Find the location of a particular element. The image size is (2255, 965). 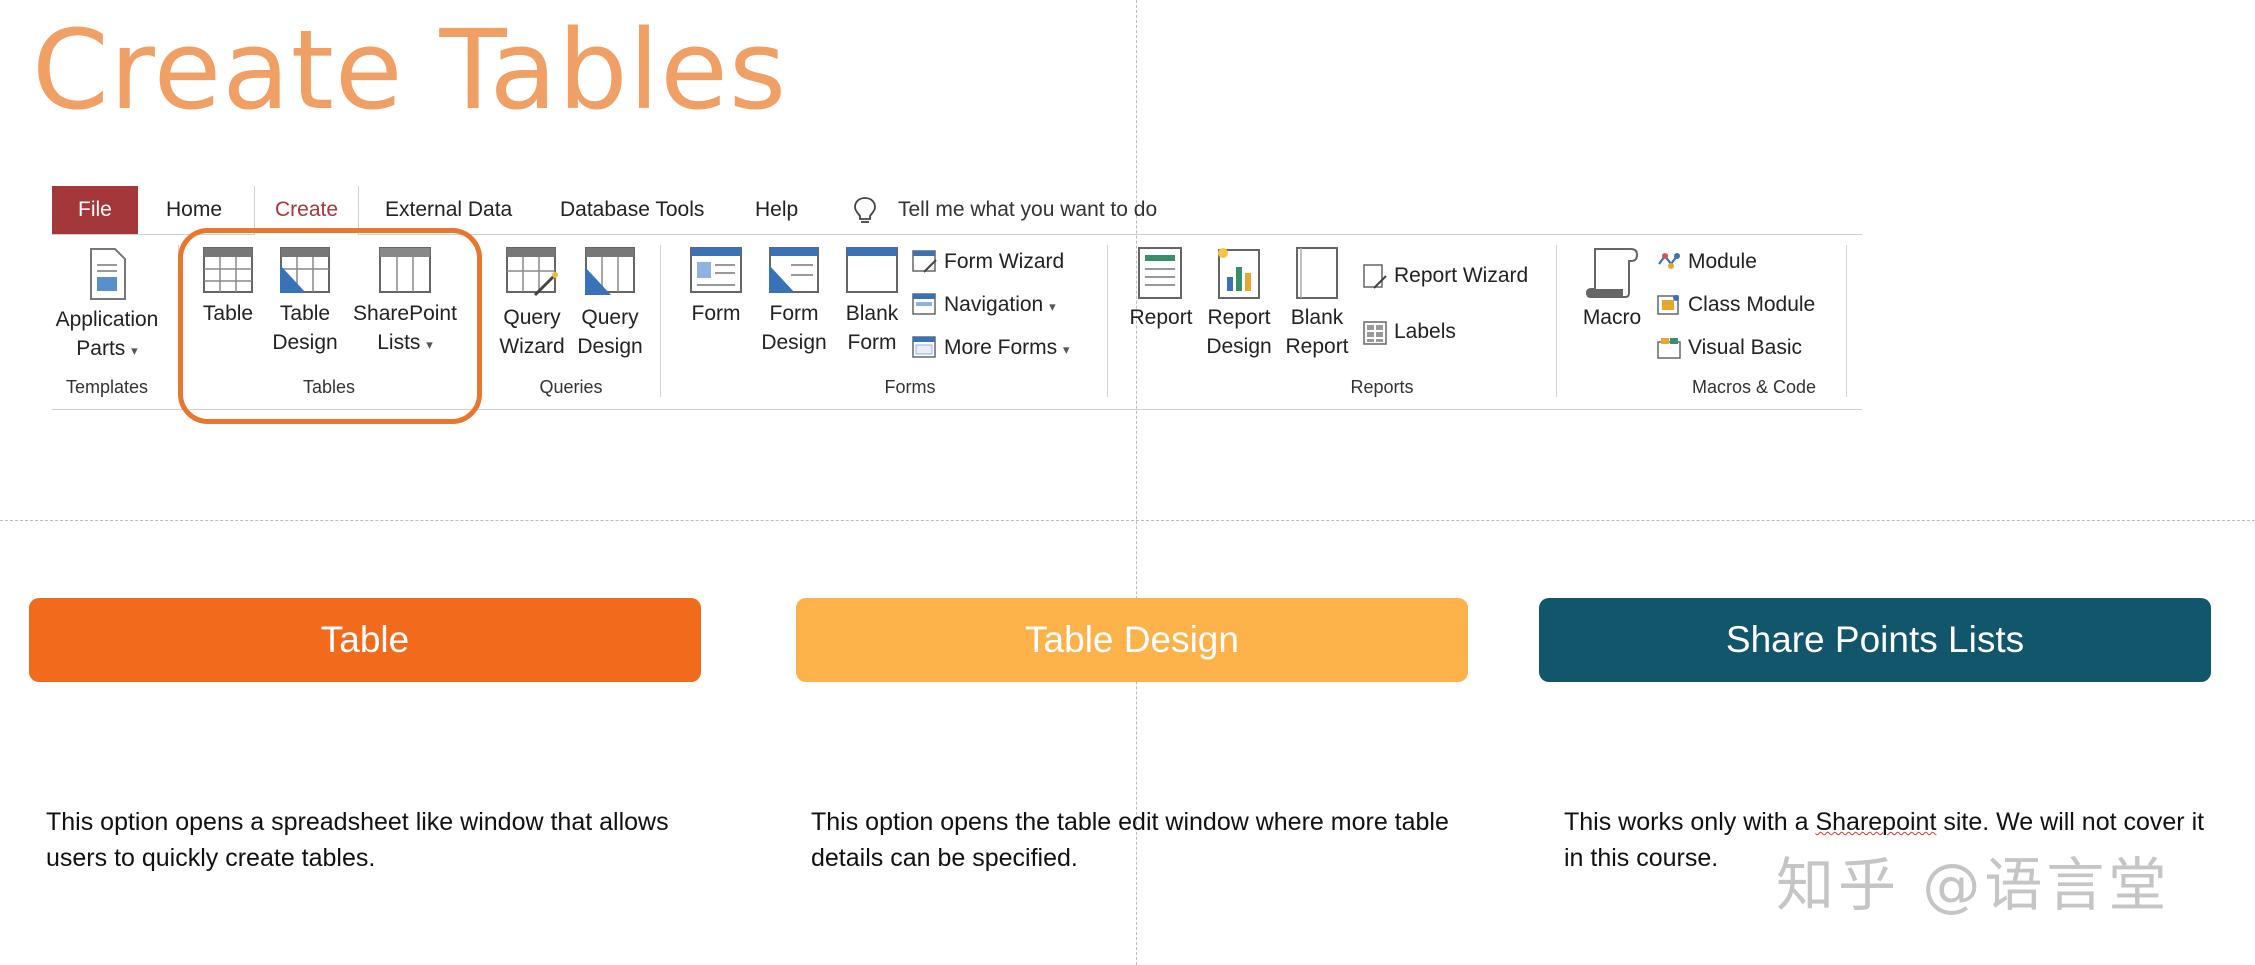

form-icon is located at coordinates (716, 270).